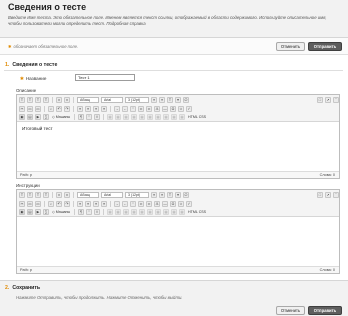  What do you see at coordinates (59, 203) in the screenshot?
I see `undo-icon: ↶` at bounding box center [59, 203].